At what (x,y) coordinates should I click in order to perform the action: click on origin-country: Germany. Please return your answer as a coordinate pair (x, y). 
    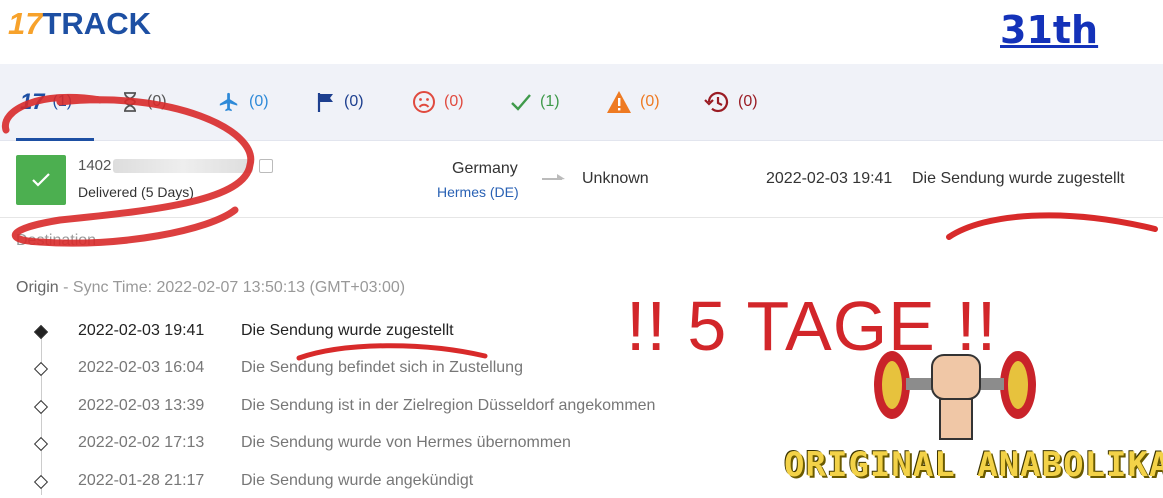
    Looking at the image, I should click on (485, 168).